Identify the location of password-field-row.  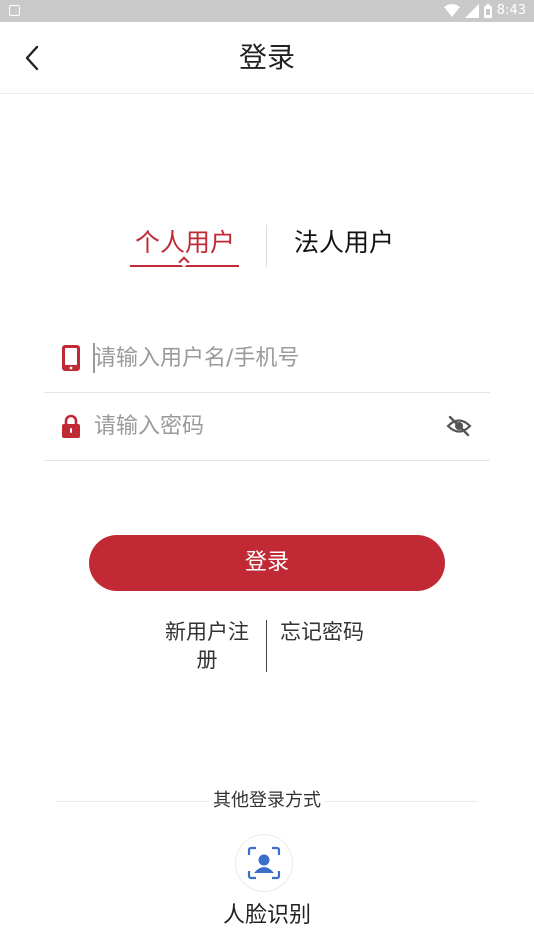
(267, 427).